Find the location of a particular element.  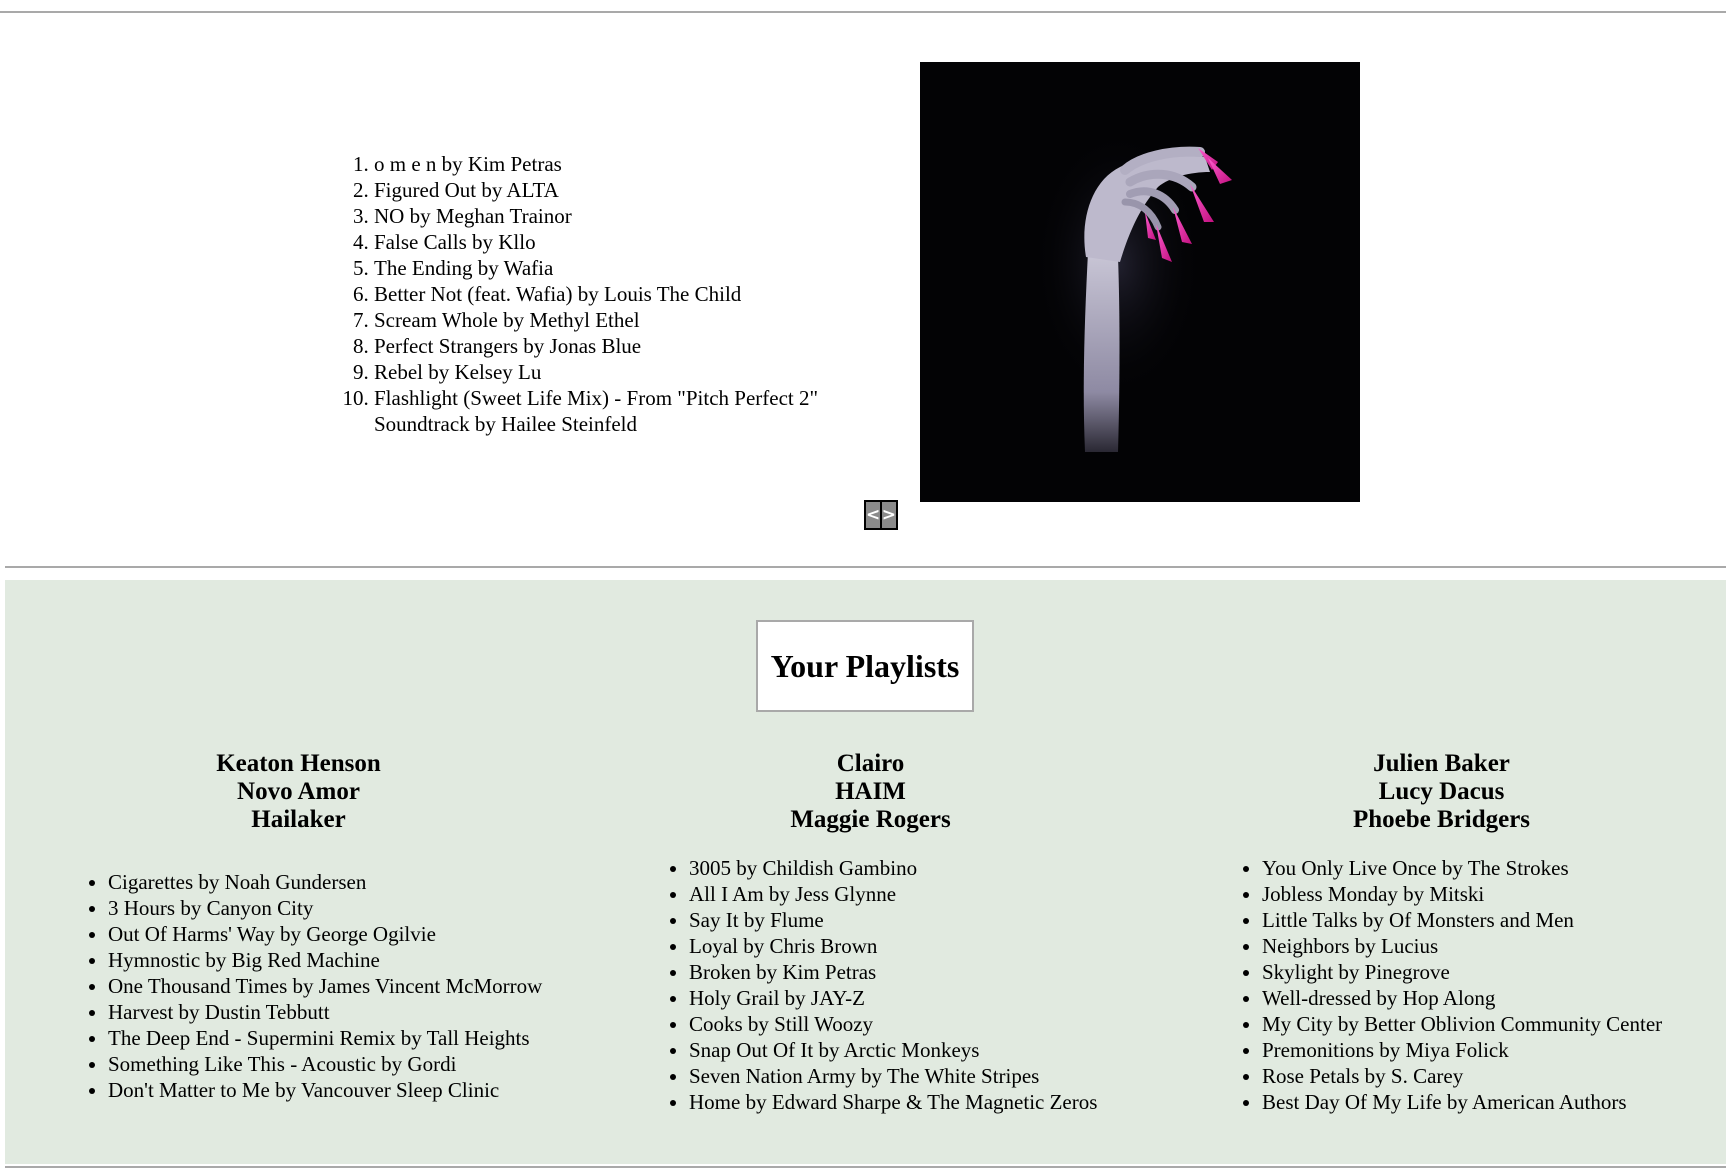

song-item: Harvest by Dustin Tebbutt is located at coordinates (325, 1012).